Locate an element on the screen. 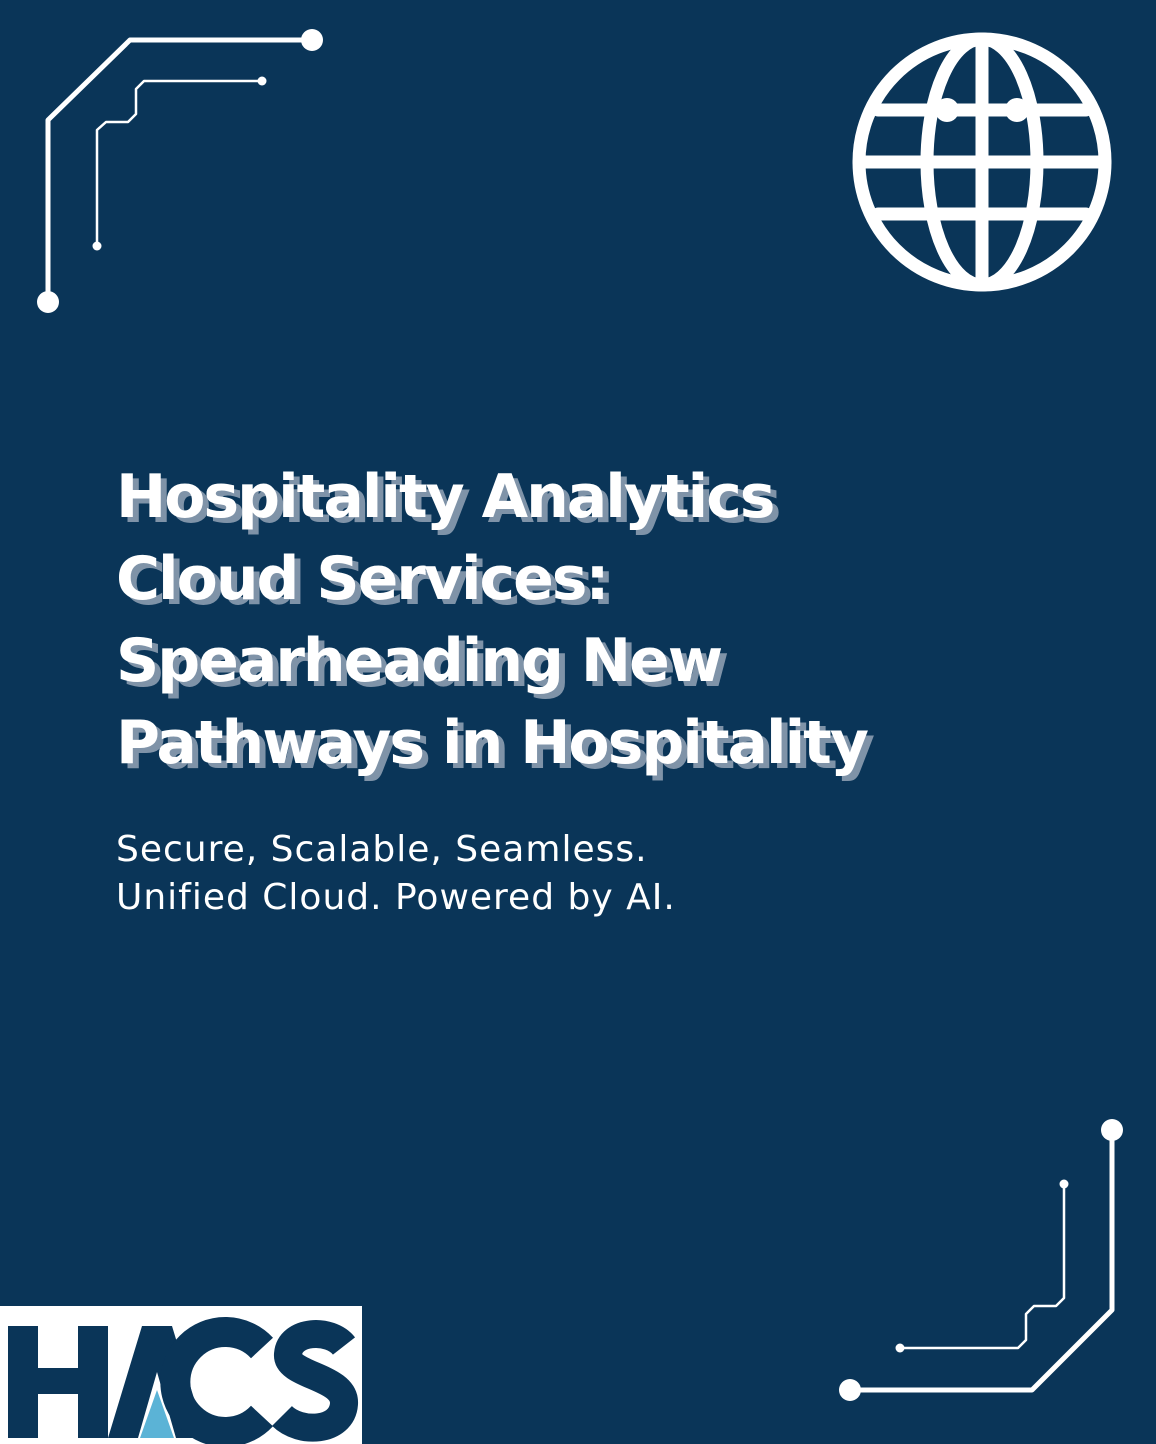 The image size is (1156, 1444). hacs-logo is located at coordinates (181, 1375).